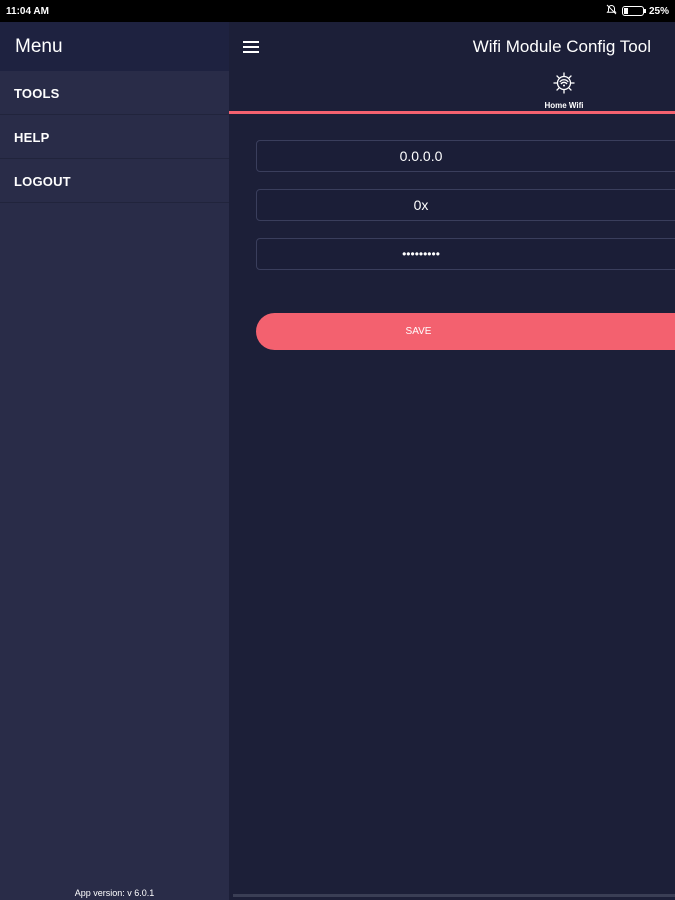  What do you see at coordinates (626, 11) in the screenshot?
I see `battery-fill` at bounding box center [626, 11].